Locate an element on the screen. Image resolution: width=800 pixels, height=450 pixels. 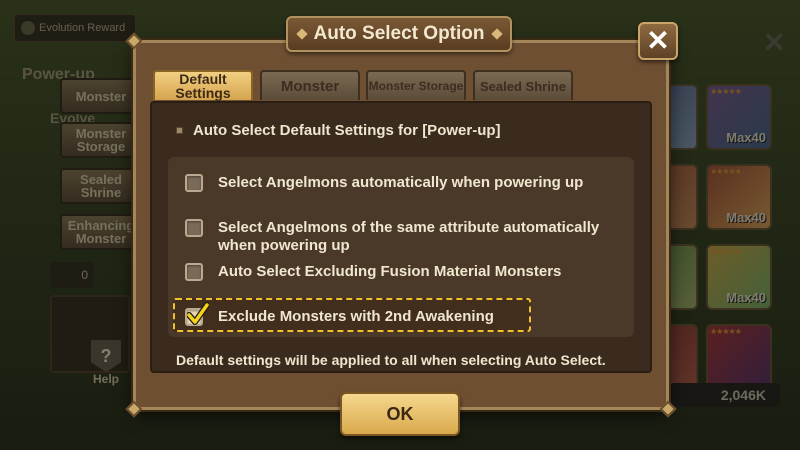
dialog-title-plate: Auto Select Option is located at coordinates (399, 34).